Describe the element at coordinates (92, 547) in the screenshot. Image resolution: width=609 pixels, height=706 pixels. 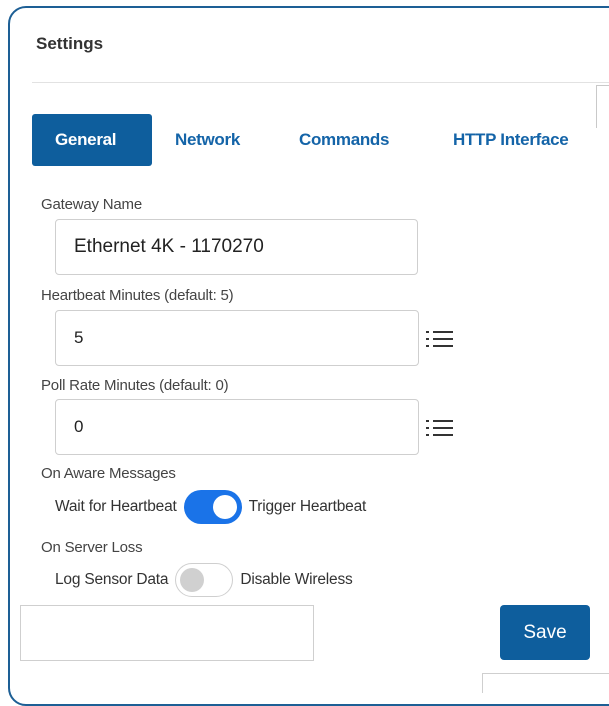
I see `on-server-loss-label: On Server Loss` at that location.